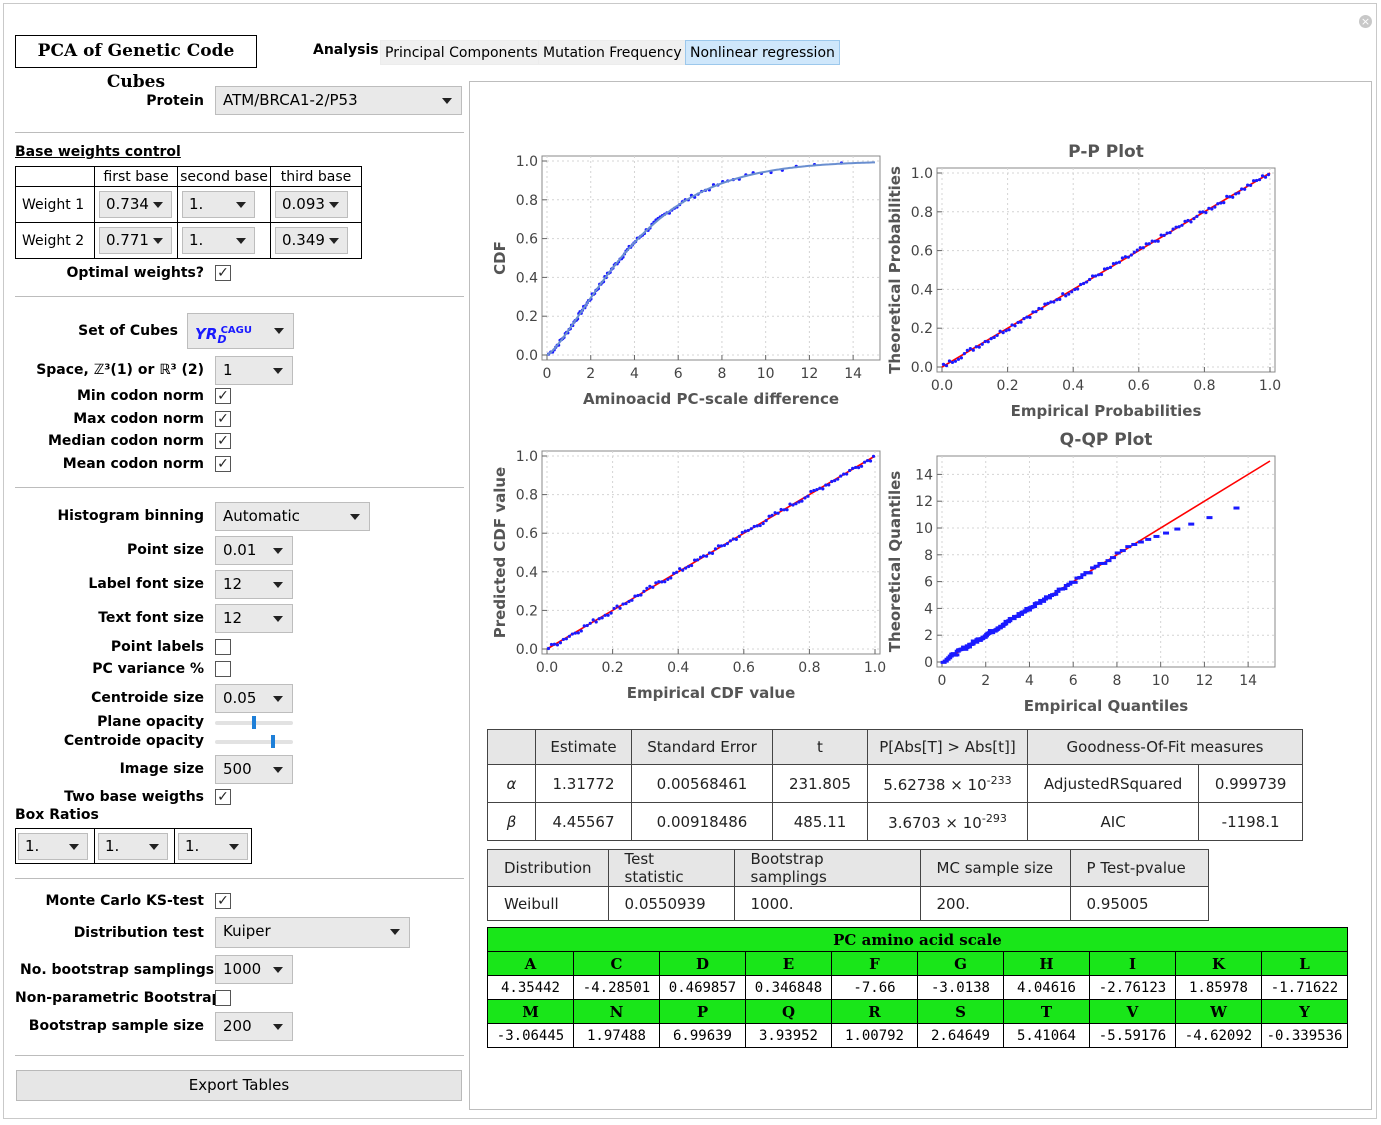 The height and width of the screenshot is (1125, 1381). Describe the element at coordinates (788, 1035) in the screenshot. I see `aa-value: 3.93952` at that location.